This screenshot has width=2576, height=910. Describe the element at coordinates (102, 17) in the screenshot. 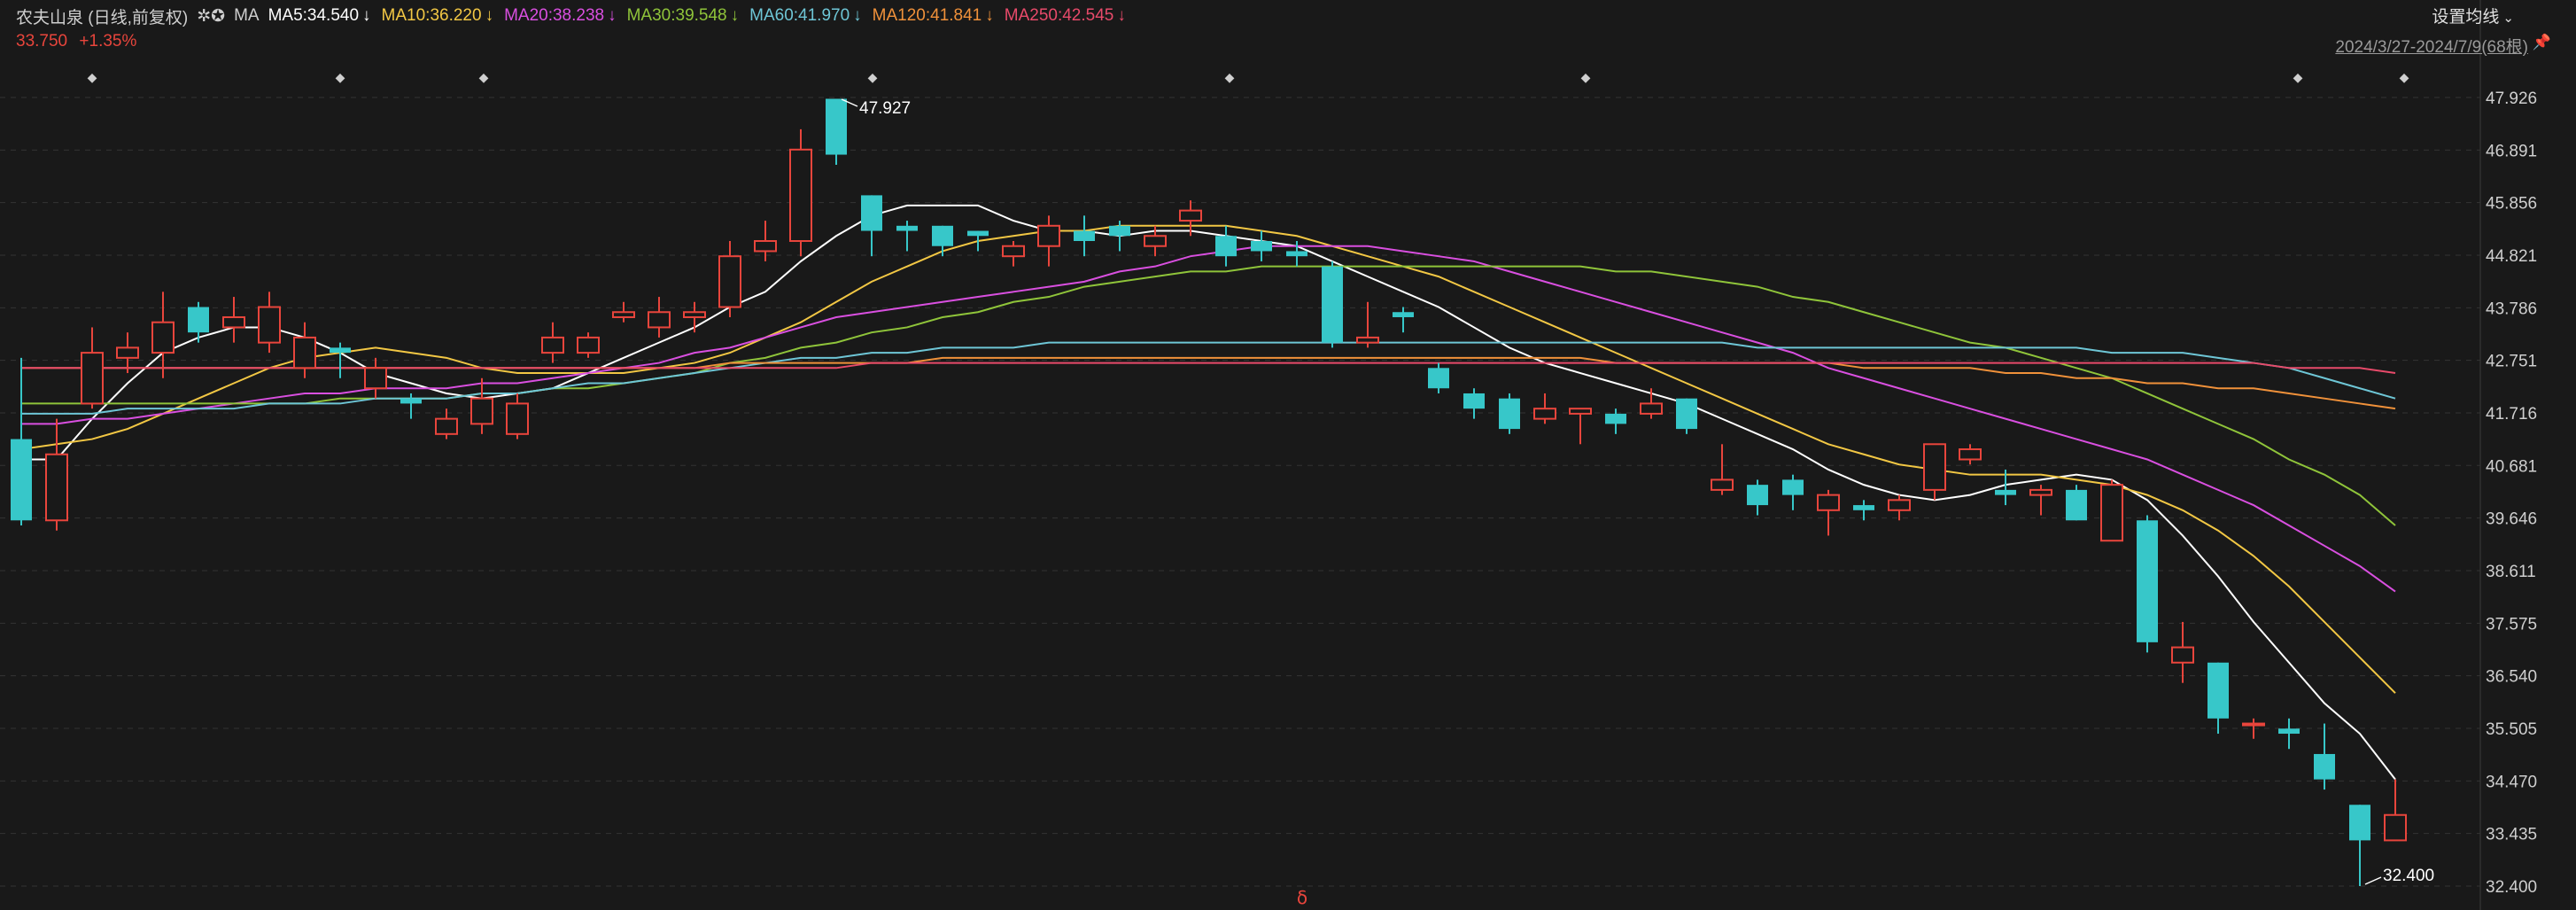

I see `stock-name: 农夫山泉 (日线,前复权)` at that location.